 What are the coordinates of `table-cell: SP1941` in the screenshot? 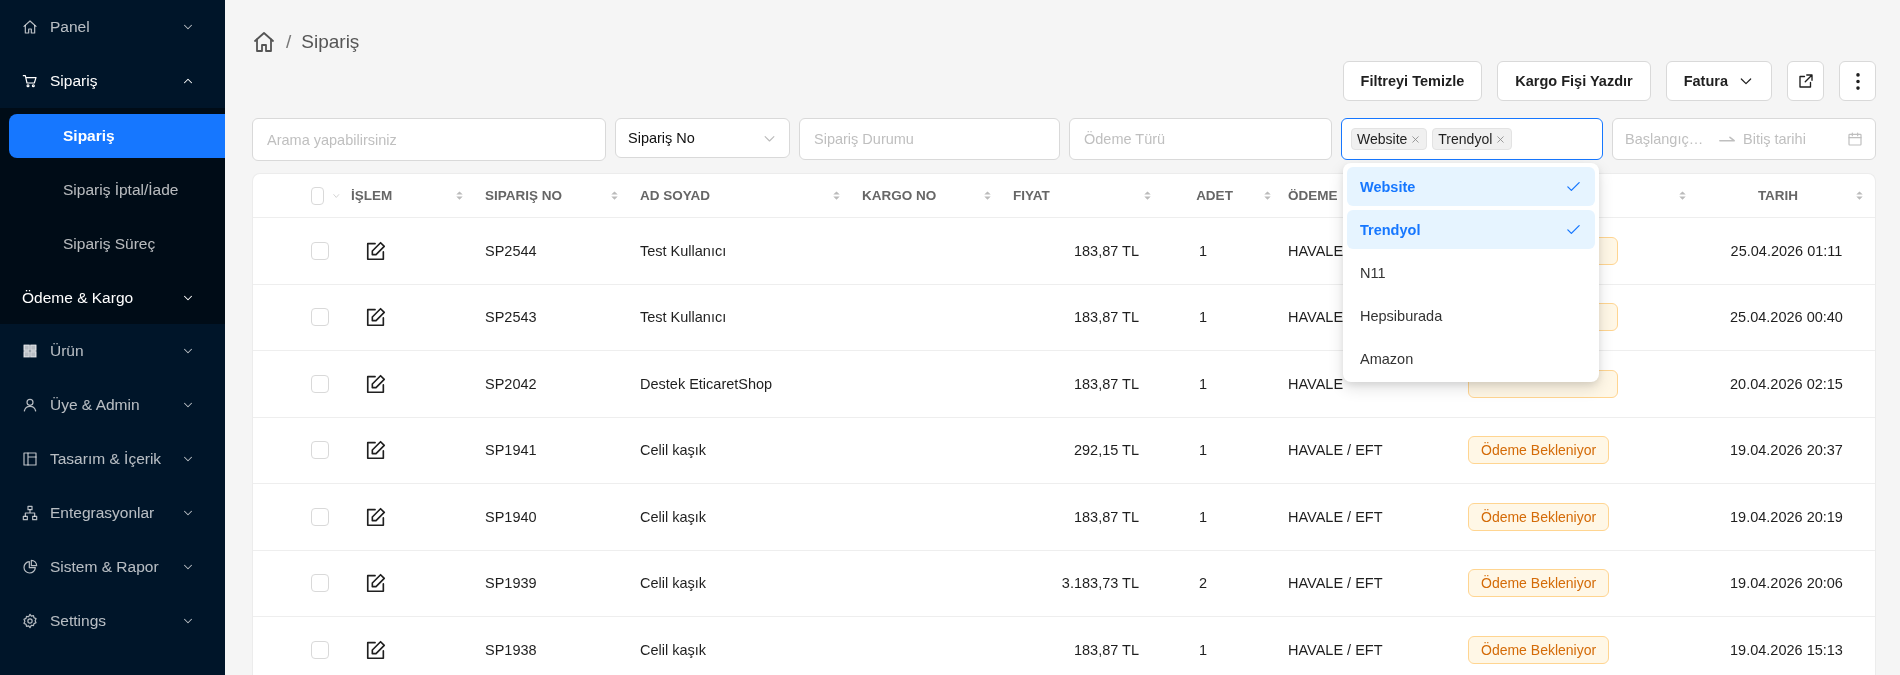 It's located at (511, 450).